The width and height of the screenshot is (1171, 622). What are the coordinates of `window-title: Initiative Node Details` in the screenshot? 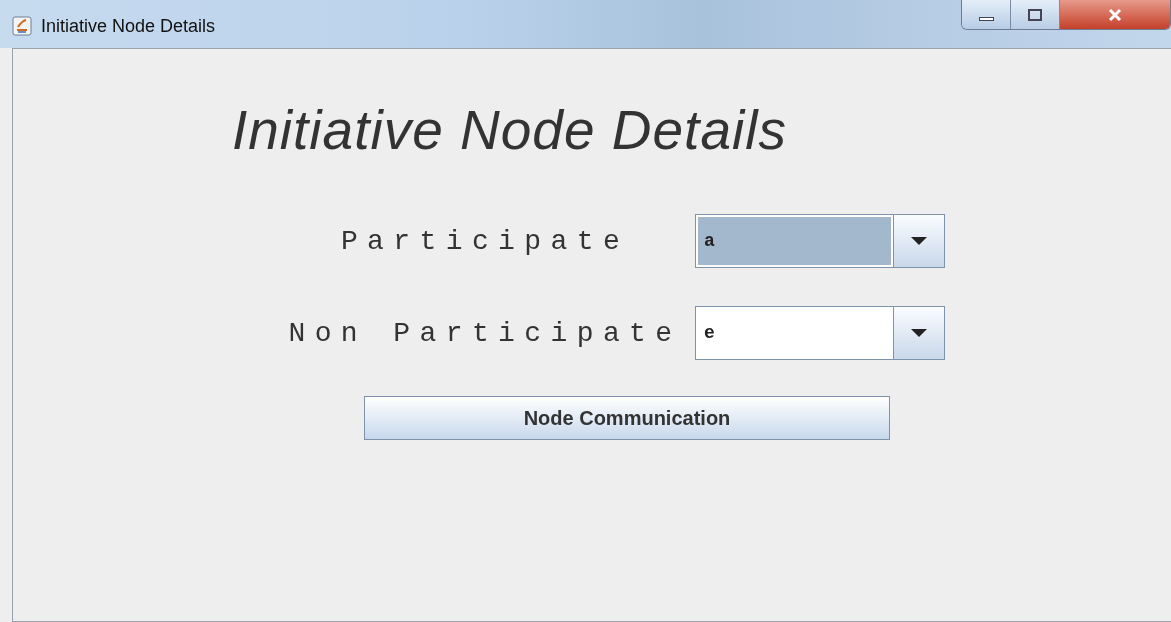 It's located at (128, 26).